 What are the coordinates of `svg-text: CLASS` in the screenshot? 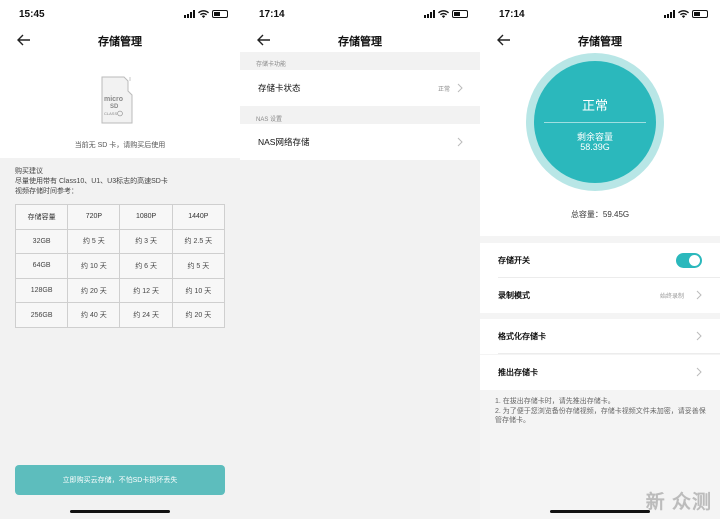 It's located at (110, 113).